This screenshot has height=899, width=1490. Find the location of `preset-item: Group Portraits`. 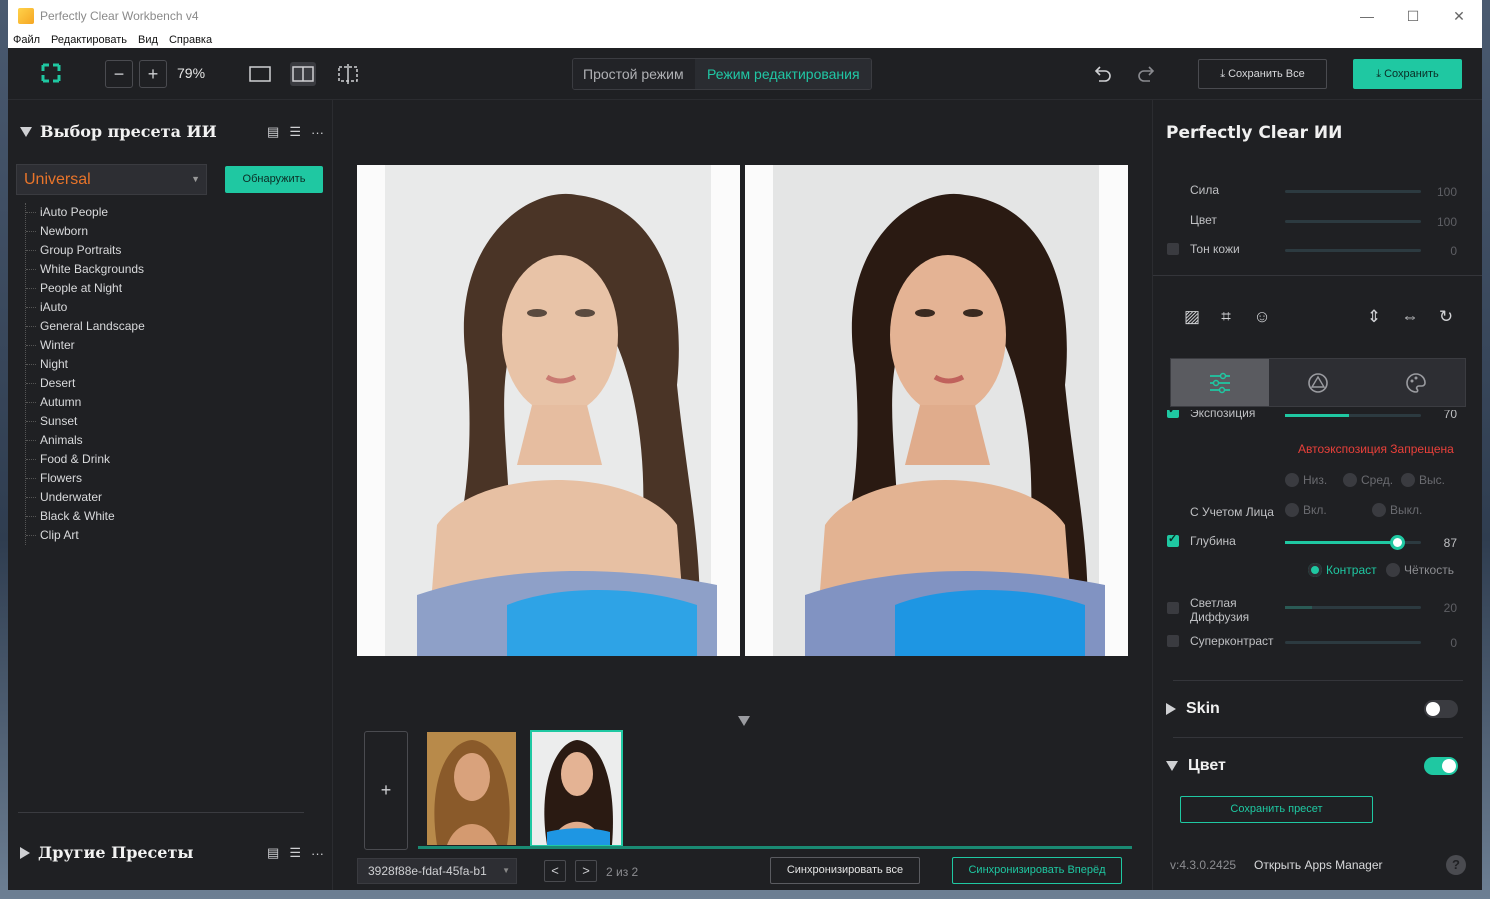

preset-item: Group Portraits is located at coordinates (170, 250).